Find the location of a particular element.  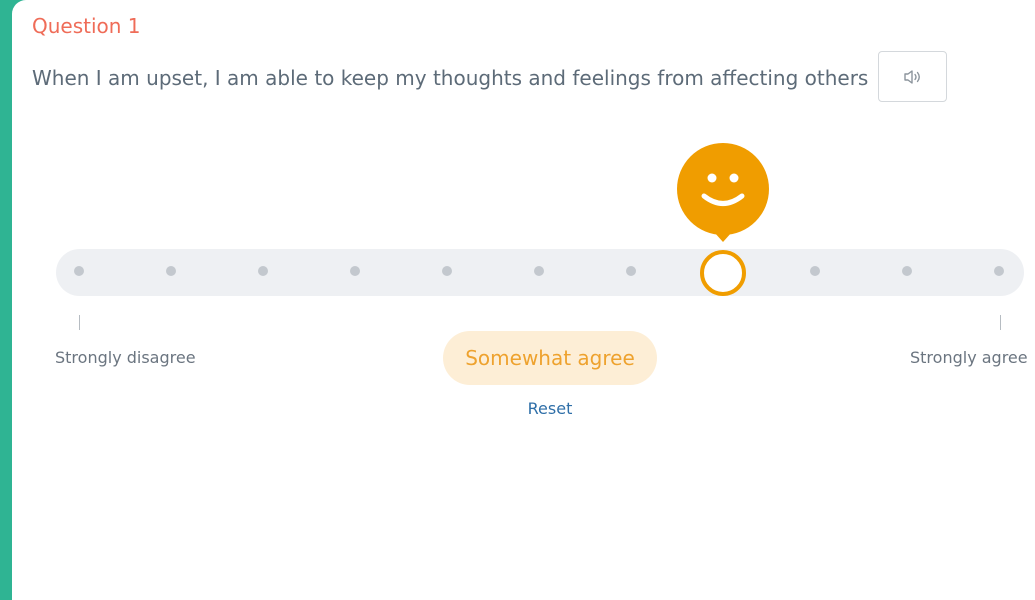

smiley-face-icon is located at coordinates (723, 192).